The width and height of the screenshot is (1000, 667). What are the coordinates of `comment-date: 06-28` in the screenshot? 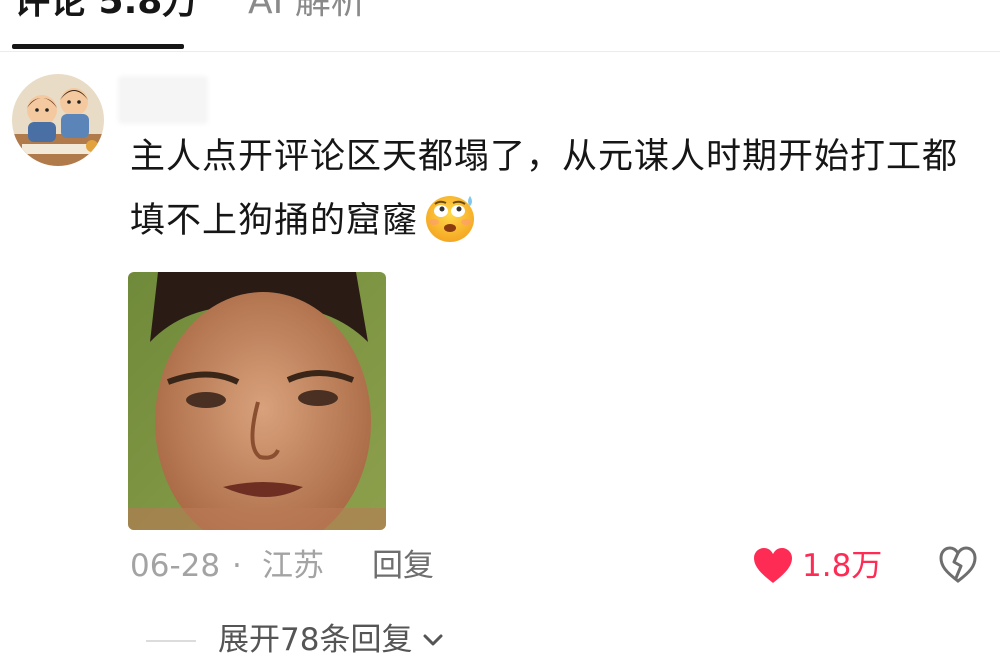 It's located at (175, 566).